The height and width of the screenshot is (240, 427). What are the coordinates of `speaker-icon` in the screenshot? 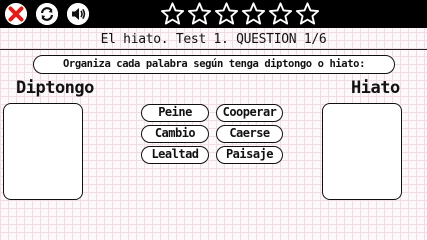 It's located at (78, 14).